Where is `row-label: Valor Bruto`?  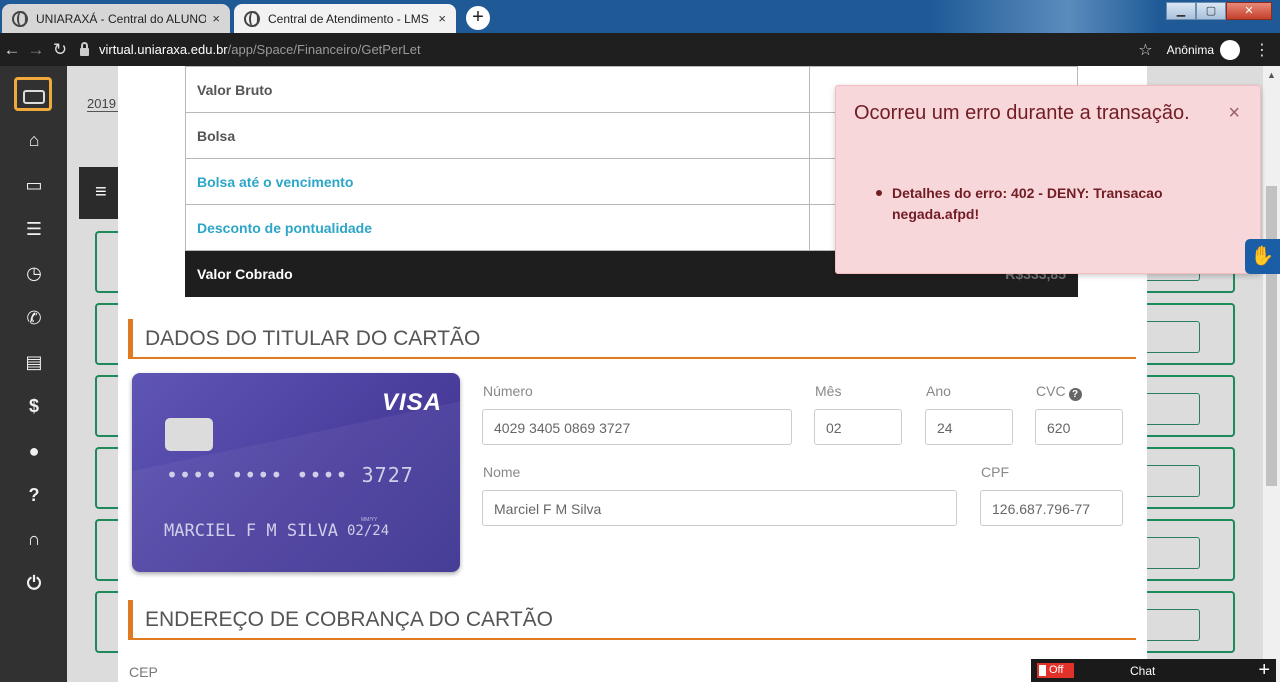
row-label: Valor Bruto is located at coordinates (497, 89).